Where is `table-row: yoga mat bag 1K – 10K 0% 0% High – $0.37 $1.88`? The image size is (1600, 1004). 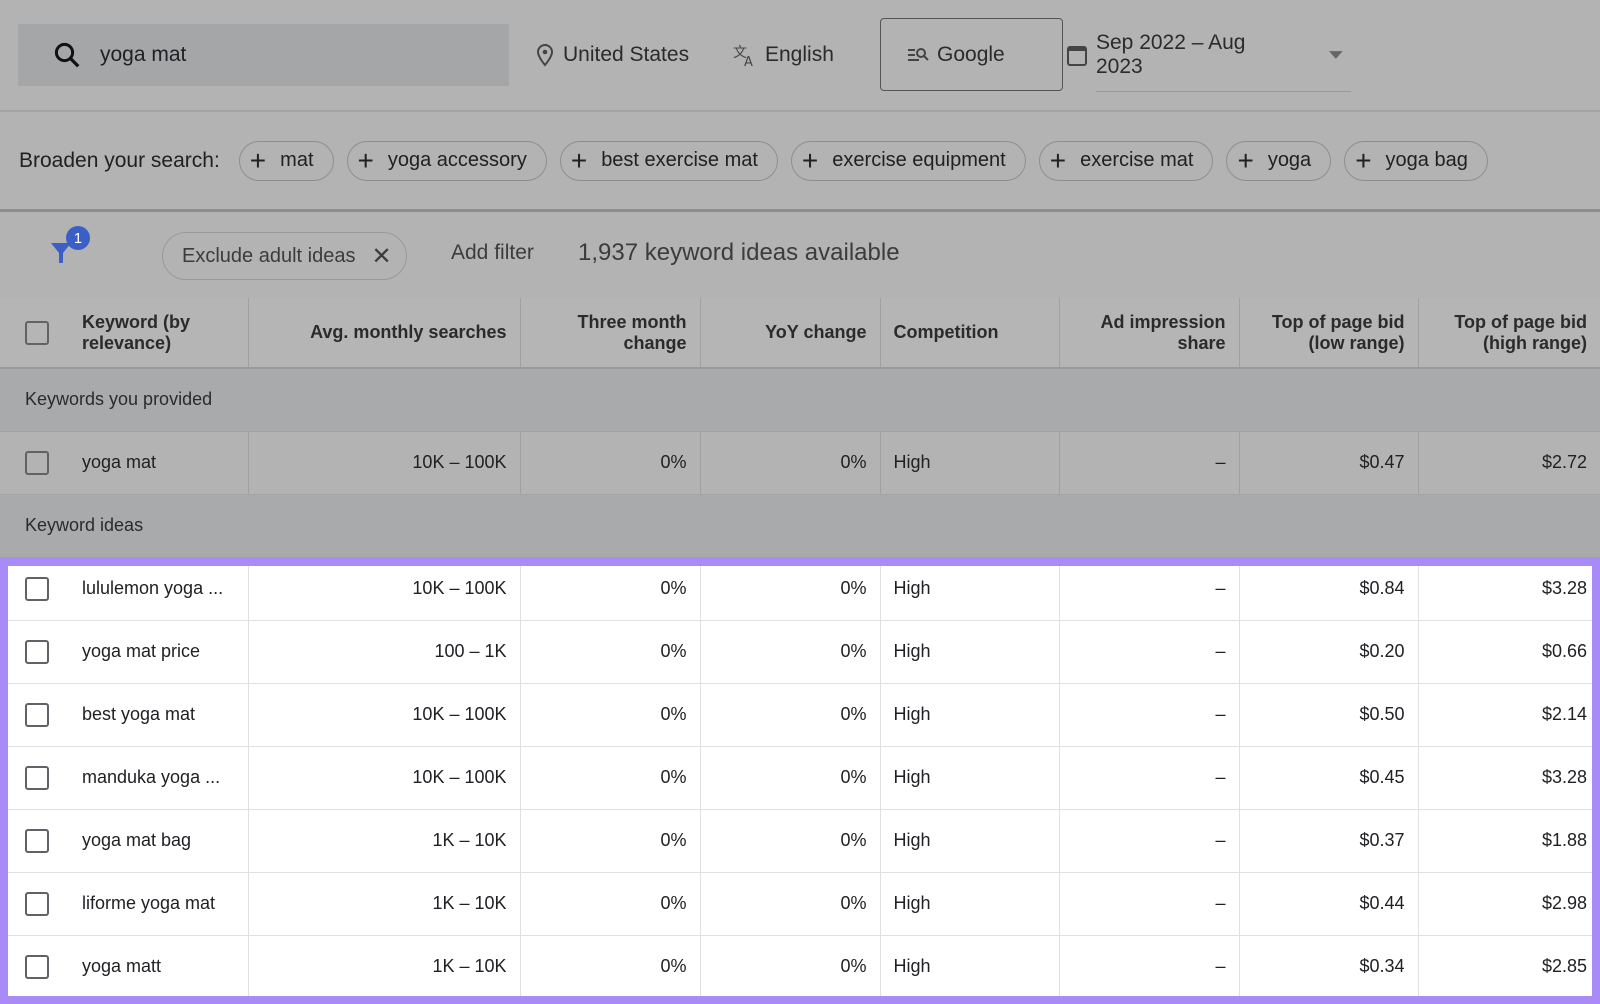 table-row: yoga mat bag 1K – 10K 0% 0% High – $0.37 $1.88 is located at coordinates (800, 841).